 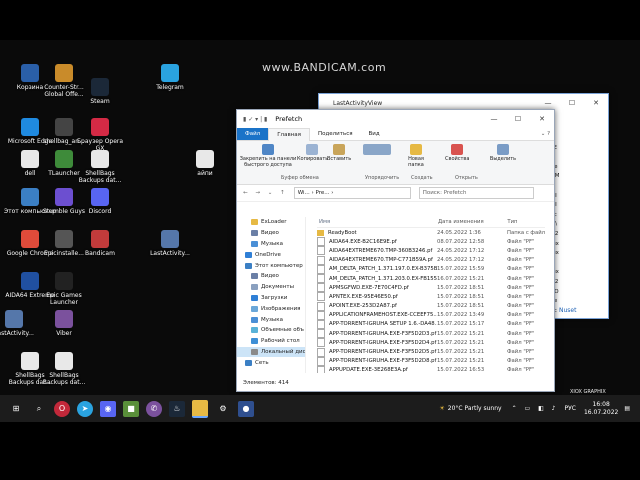 What do you see at coordinates (255, 119) in the screenshot?
I see `quick-access-toolbar: ▮ ✓ ▾ | ▮` at bounding box center [255, 119].